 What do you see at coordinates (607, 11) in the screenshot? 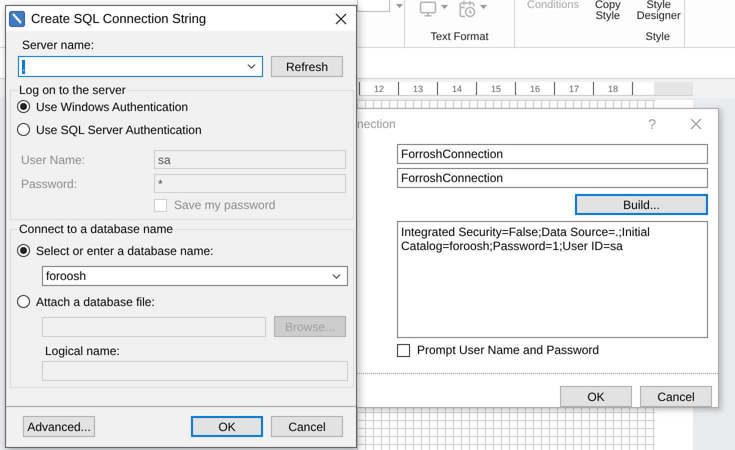
I see `ribbon-button: Copy Style` at bounding box center [607, 11].